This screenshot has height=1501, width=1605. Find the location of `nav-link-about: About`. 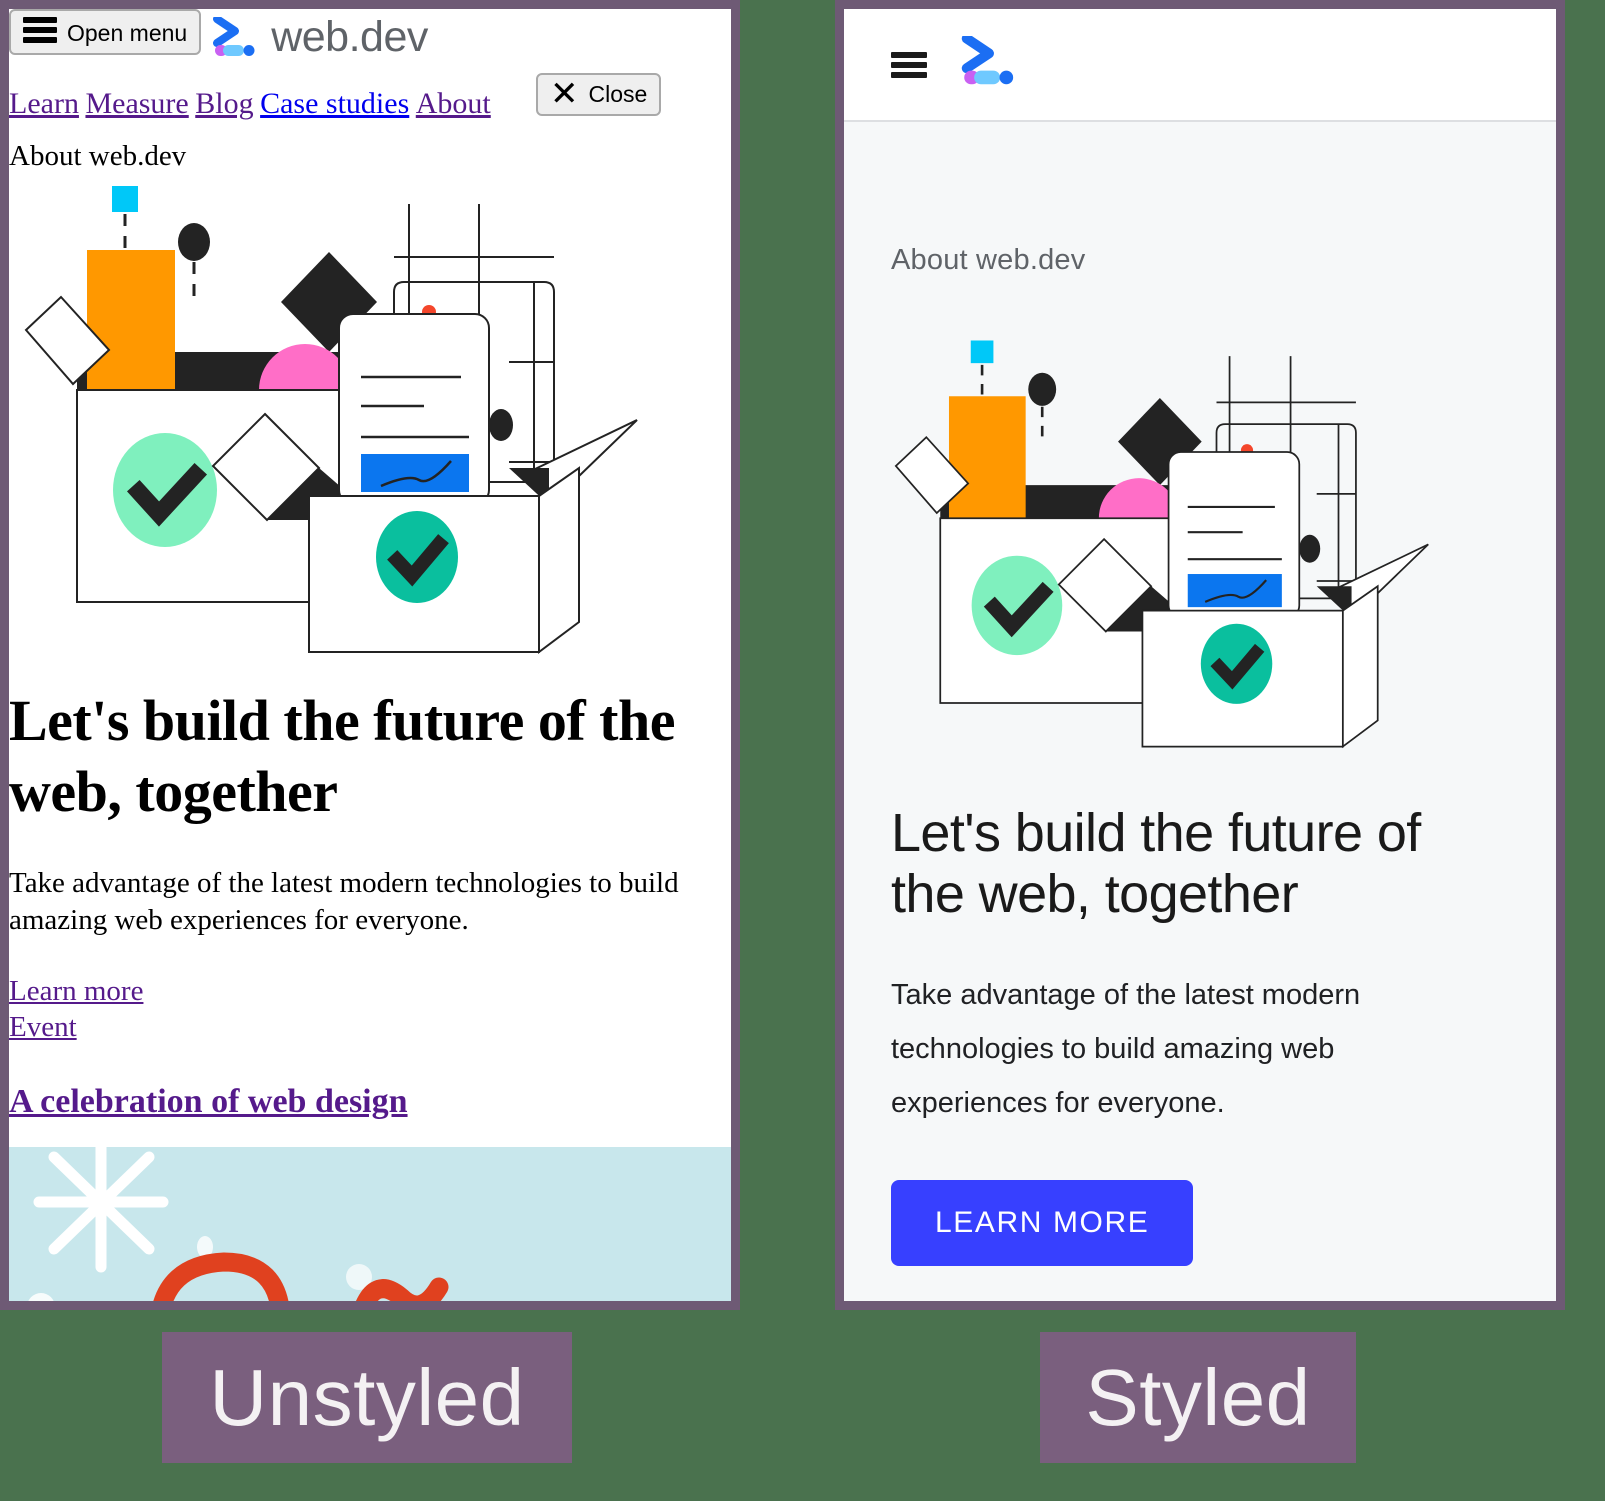

nav-link-about: About is located at coordinates (453, 103).